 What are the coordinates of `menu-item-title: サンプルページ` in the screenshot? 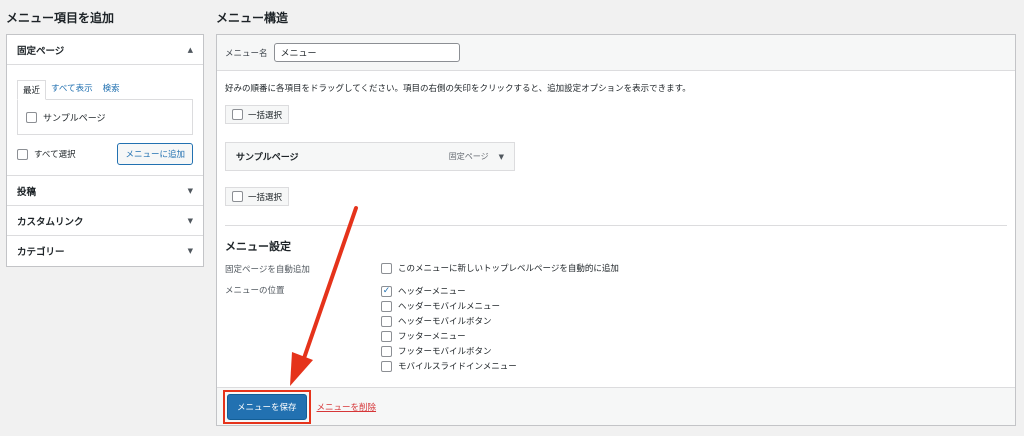 It's located at (267, 158).